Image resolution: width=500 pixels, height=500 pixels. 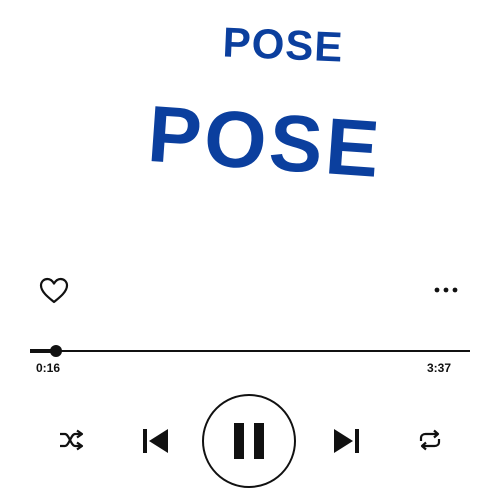 I want to click on shuffle-button, so click(x=71, y=440).